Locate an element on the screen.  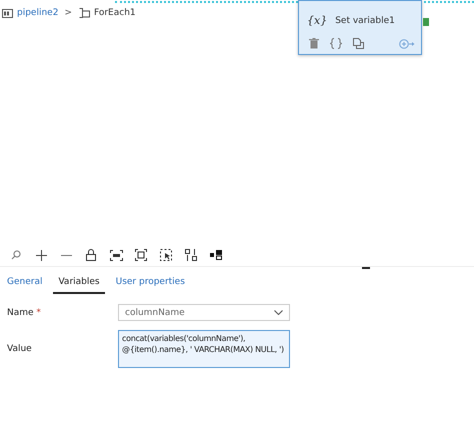
foreach-icon is located at coordinates (84, 13).